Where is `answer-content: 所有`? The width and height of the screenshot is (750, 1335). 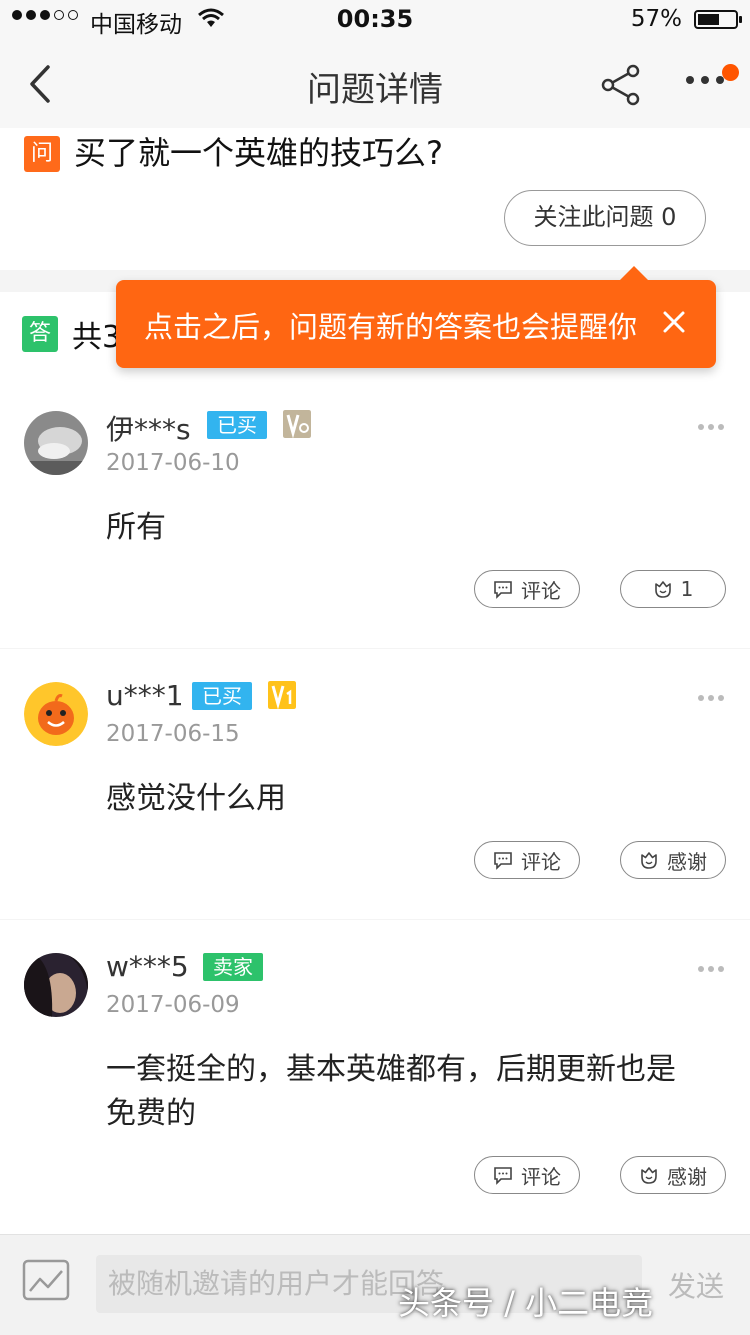 answer-content: 所有 is located at coordinates (136, 527).